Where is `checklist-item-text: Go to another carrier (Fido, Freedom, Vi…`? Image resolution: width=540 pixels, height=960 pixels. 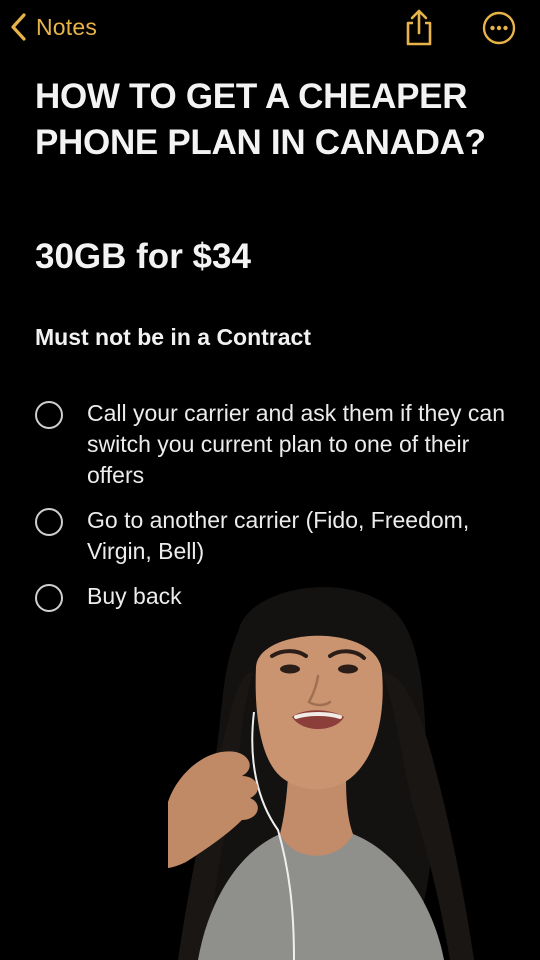 checklist-item-text: Go to another carrier (Fido, Freedom, Vi… is located at coordinates (301, 536).